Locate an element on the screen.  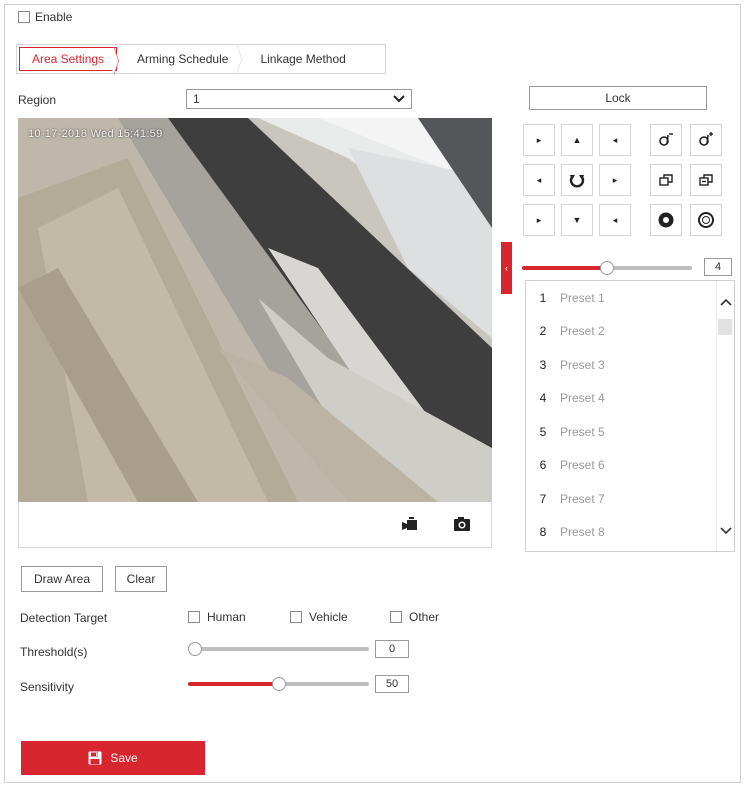
preset-item: 6 Preset 6 is located at coordinates (620, 465).